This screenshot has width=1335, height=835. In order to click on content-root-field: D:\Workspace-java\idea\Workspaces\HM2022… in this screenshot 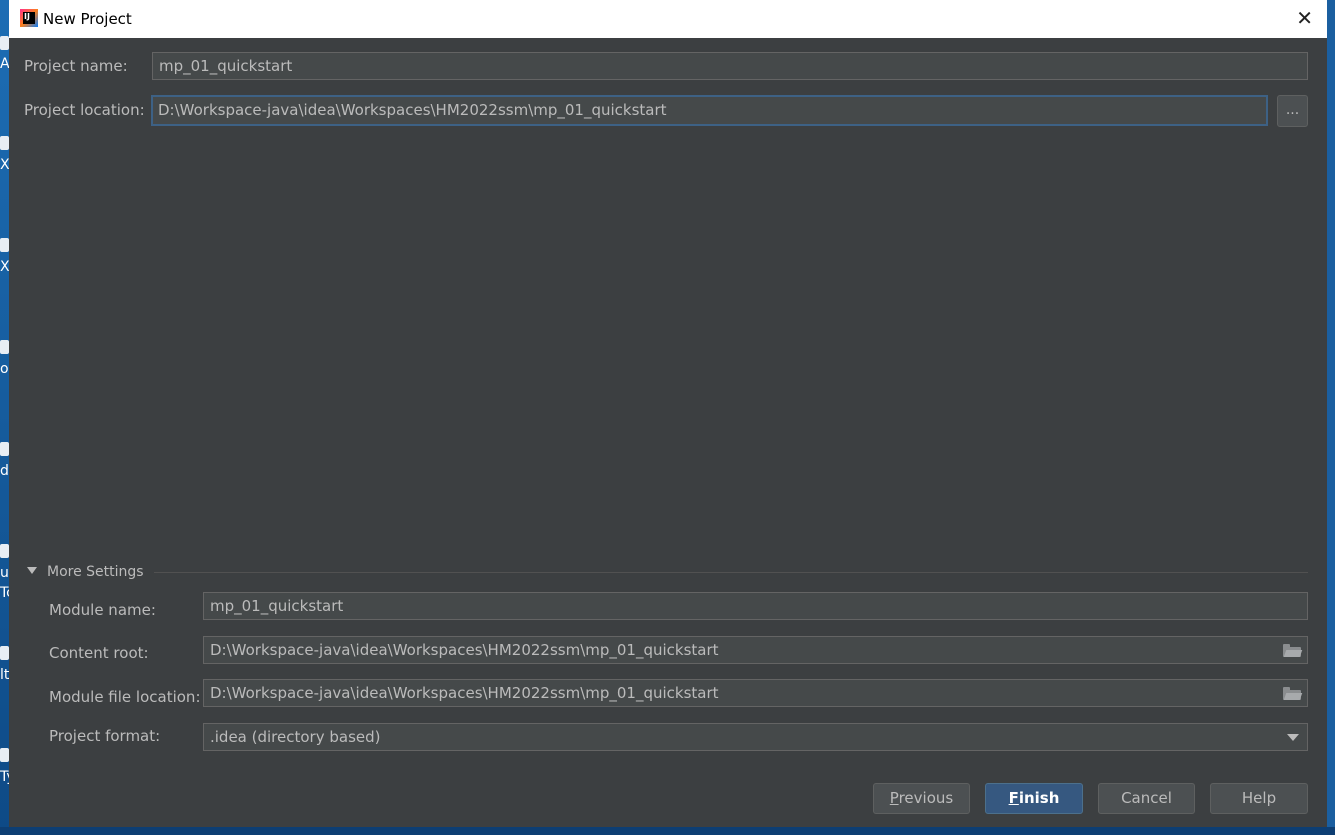, I will do `click(755, 650)`.